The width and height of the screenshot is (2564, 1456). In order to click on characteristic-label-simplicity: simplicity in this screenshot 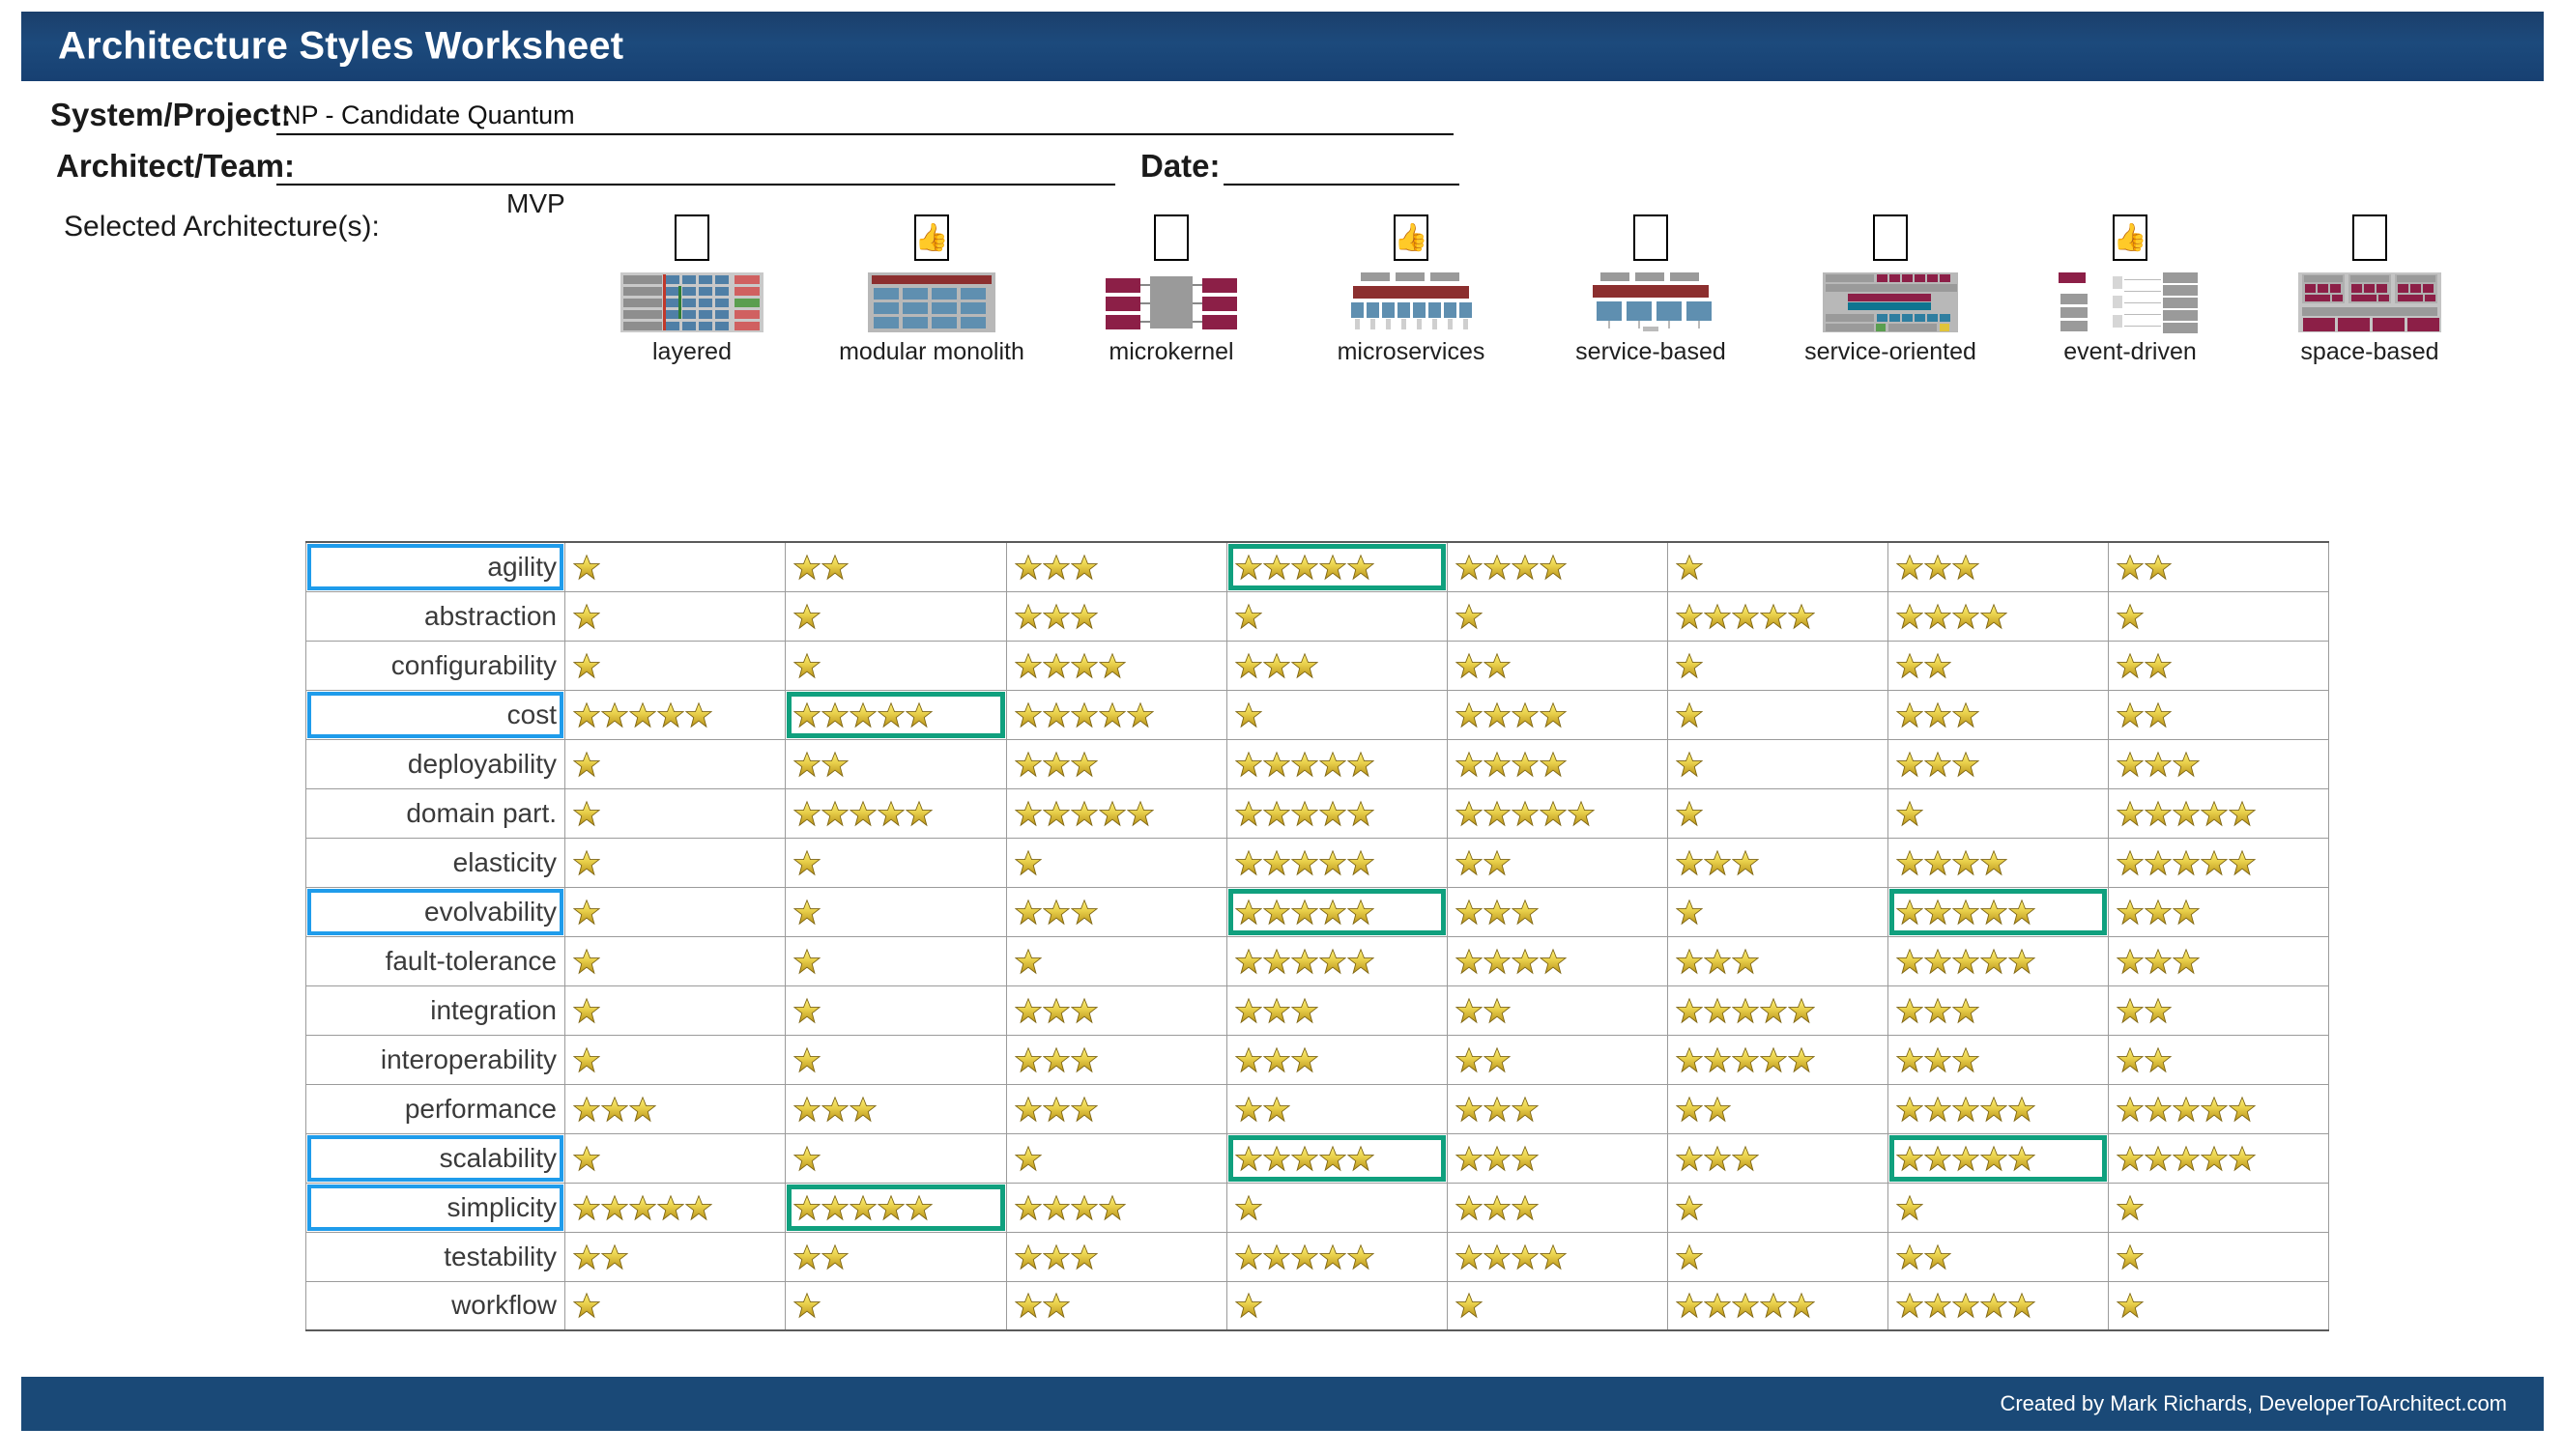, I will do `click(435, 1207)`.